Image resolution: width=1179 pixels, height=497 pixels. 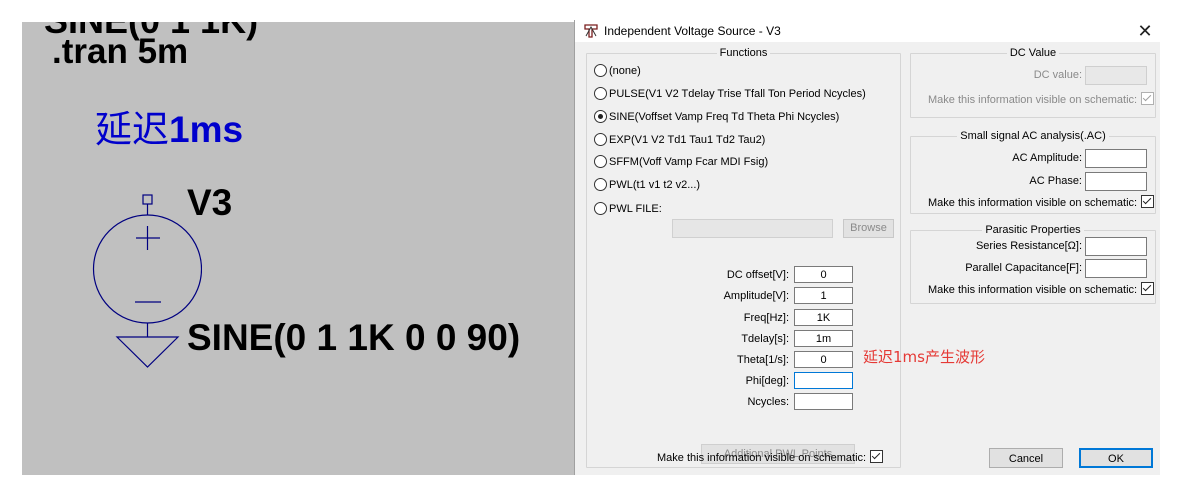 What do you see at coordinates (1033, 230) in the screenshot?
I see `parasitic-group-title: Parasitic Properties` at bounding box center [1033, 230].